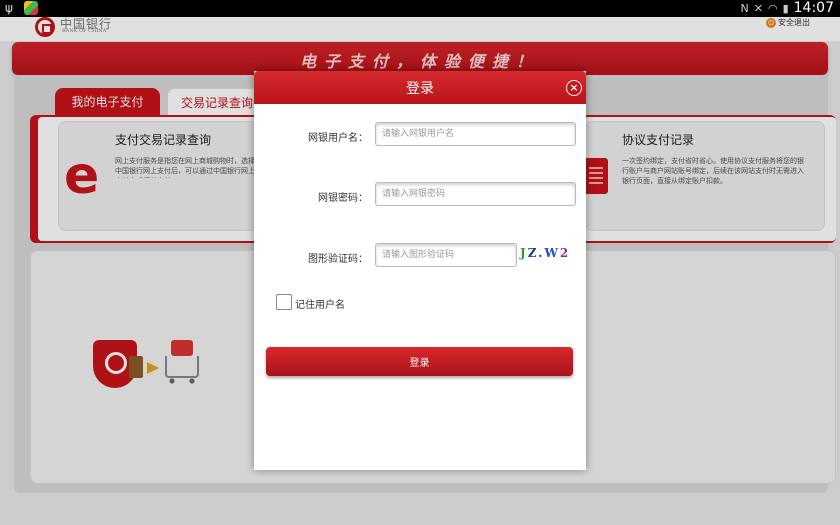 This screenshot has height=525, width=840. Describe the element at coordinates (772, 8) in the screenshot. I see `wifi-icon: ◠` at that location.